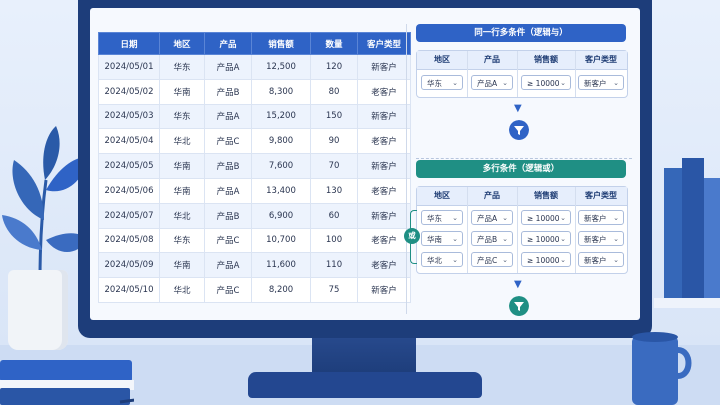 This screenshot has width=720, height=405. I want to click on or-select-product-value: 产品B, so click(487, 239).